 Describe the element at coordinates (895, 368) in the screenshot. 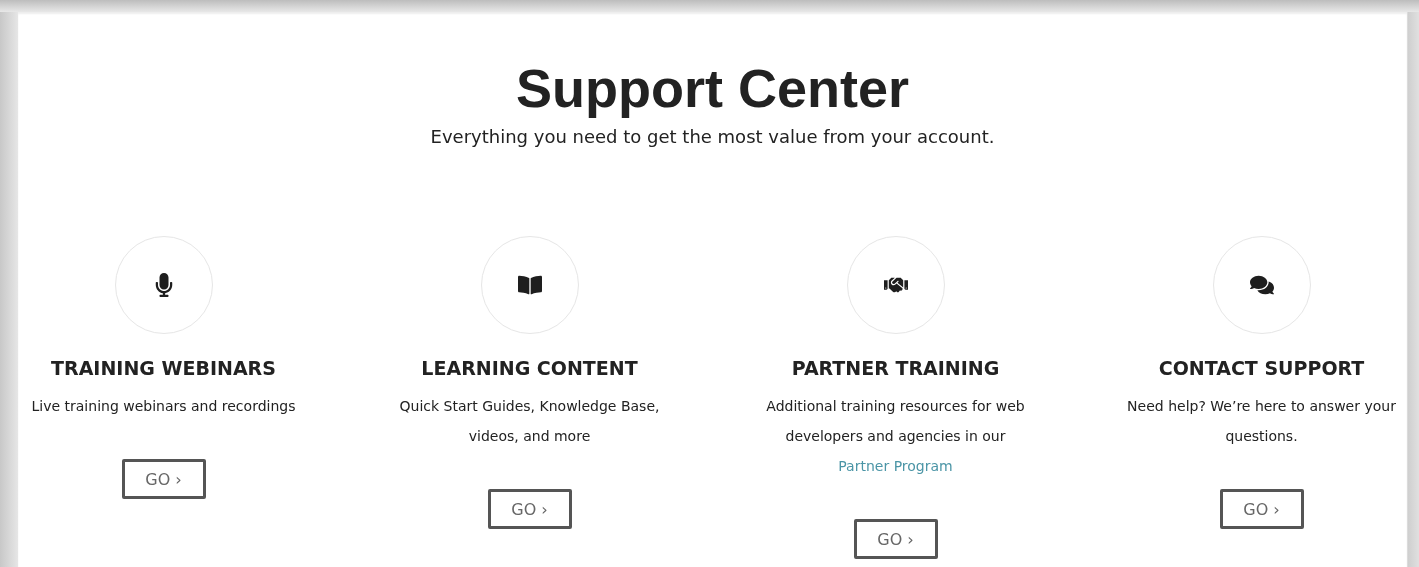

I see `card-heading: PARTNER TRAINING` at that location.